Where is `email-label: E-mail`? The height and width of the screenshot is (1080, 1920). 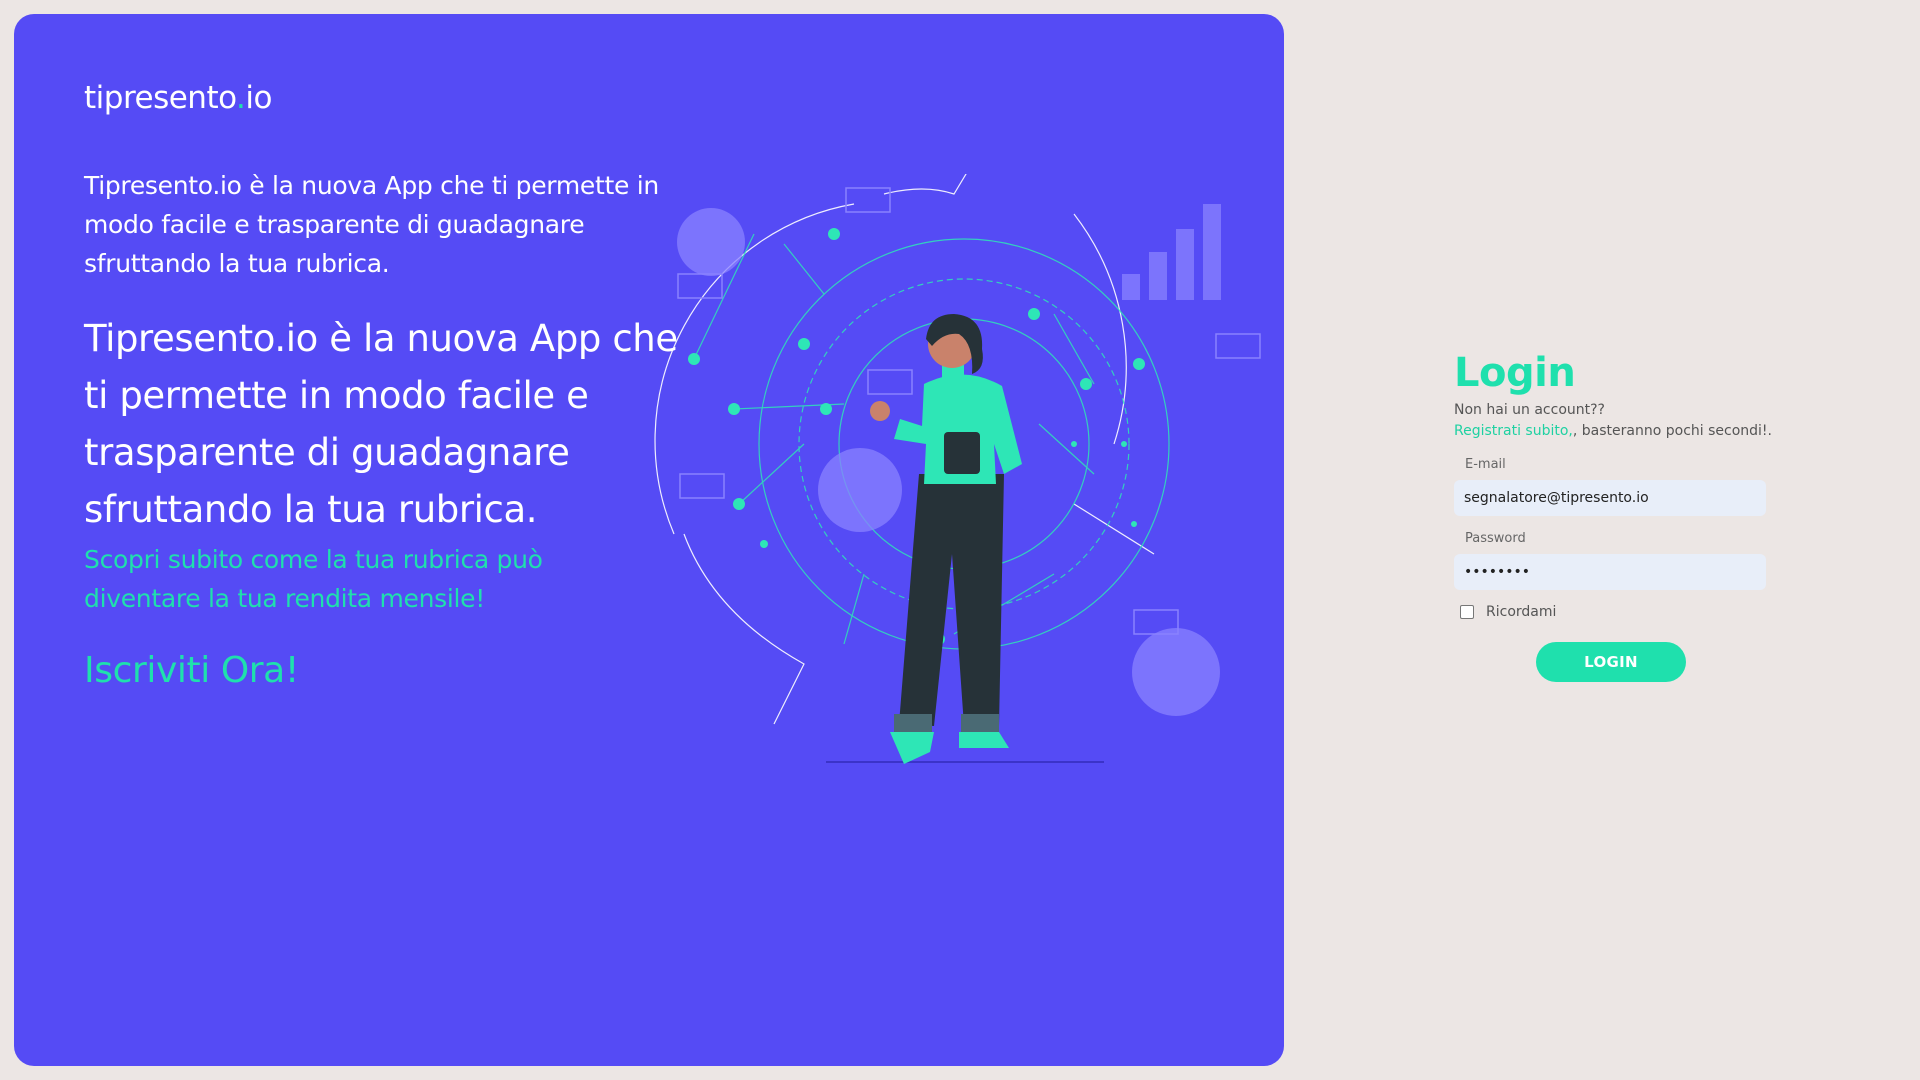
email-label: E-mail is located at coordinates (1485, 464).